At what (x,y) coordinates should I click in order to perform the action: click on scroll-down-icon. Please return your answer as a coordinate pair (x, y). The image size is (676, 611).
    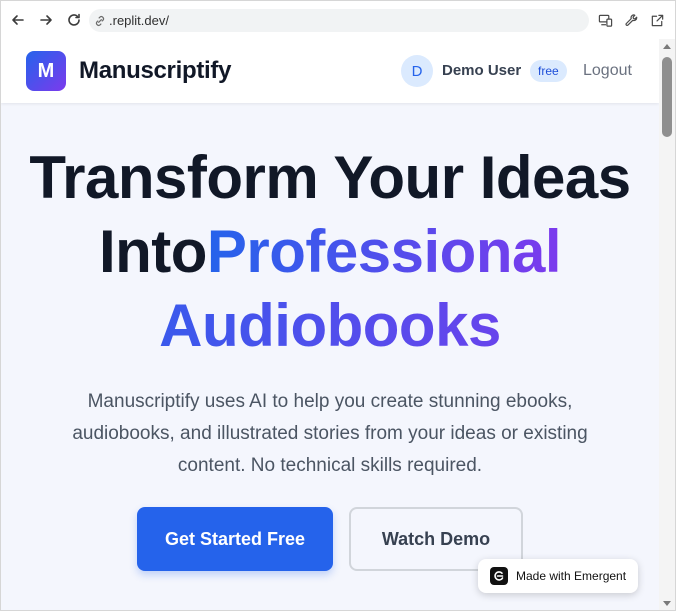
    Looking at the image, I should click on (667, 603).